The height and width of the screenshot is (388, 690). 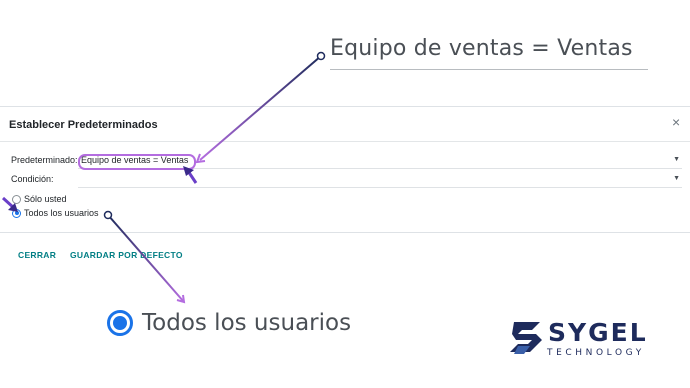 I want to click on zoom-callout-default: Equipo de ventas = Ventas, so click(x=489, y=54).